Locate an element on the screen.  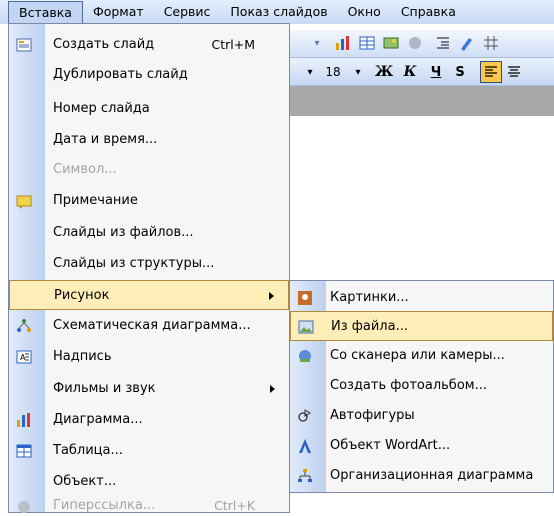
autoshapes-icon is located at coordinates (305, 416).